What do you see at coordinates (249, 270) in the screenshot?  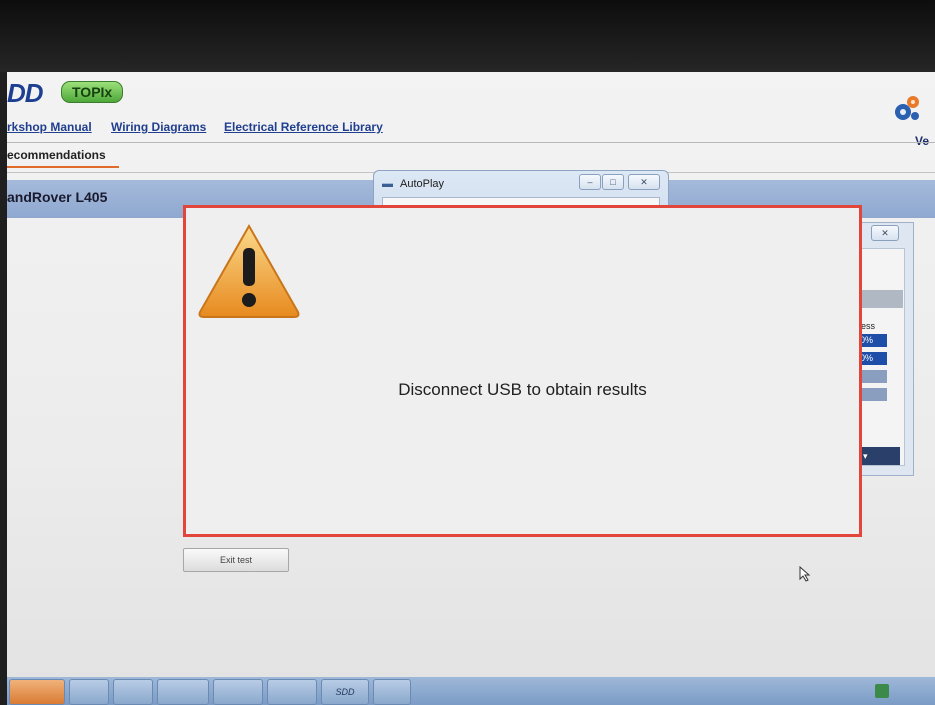 I see `warning-triangle-icon` at bounding box center [249, 270].